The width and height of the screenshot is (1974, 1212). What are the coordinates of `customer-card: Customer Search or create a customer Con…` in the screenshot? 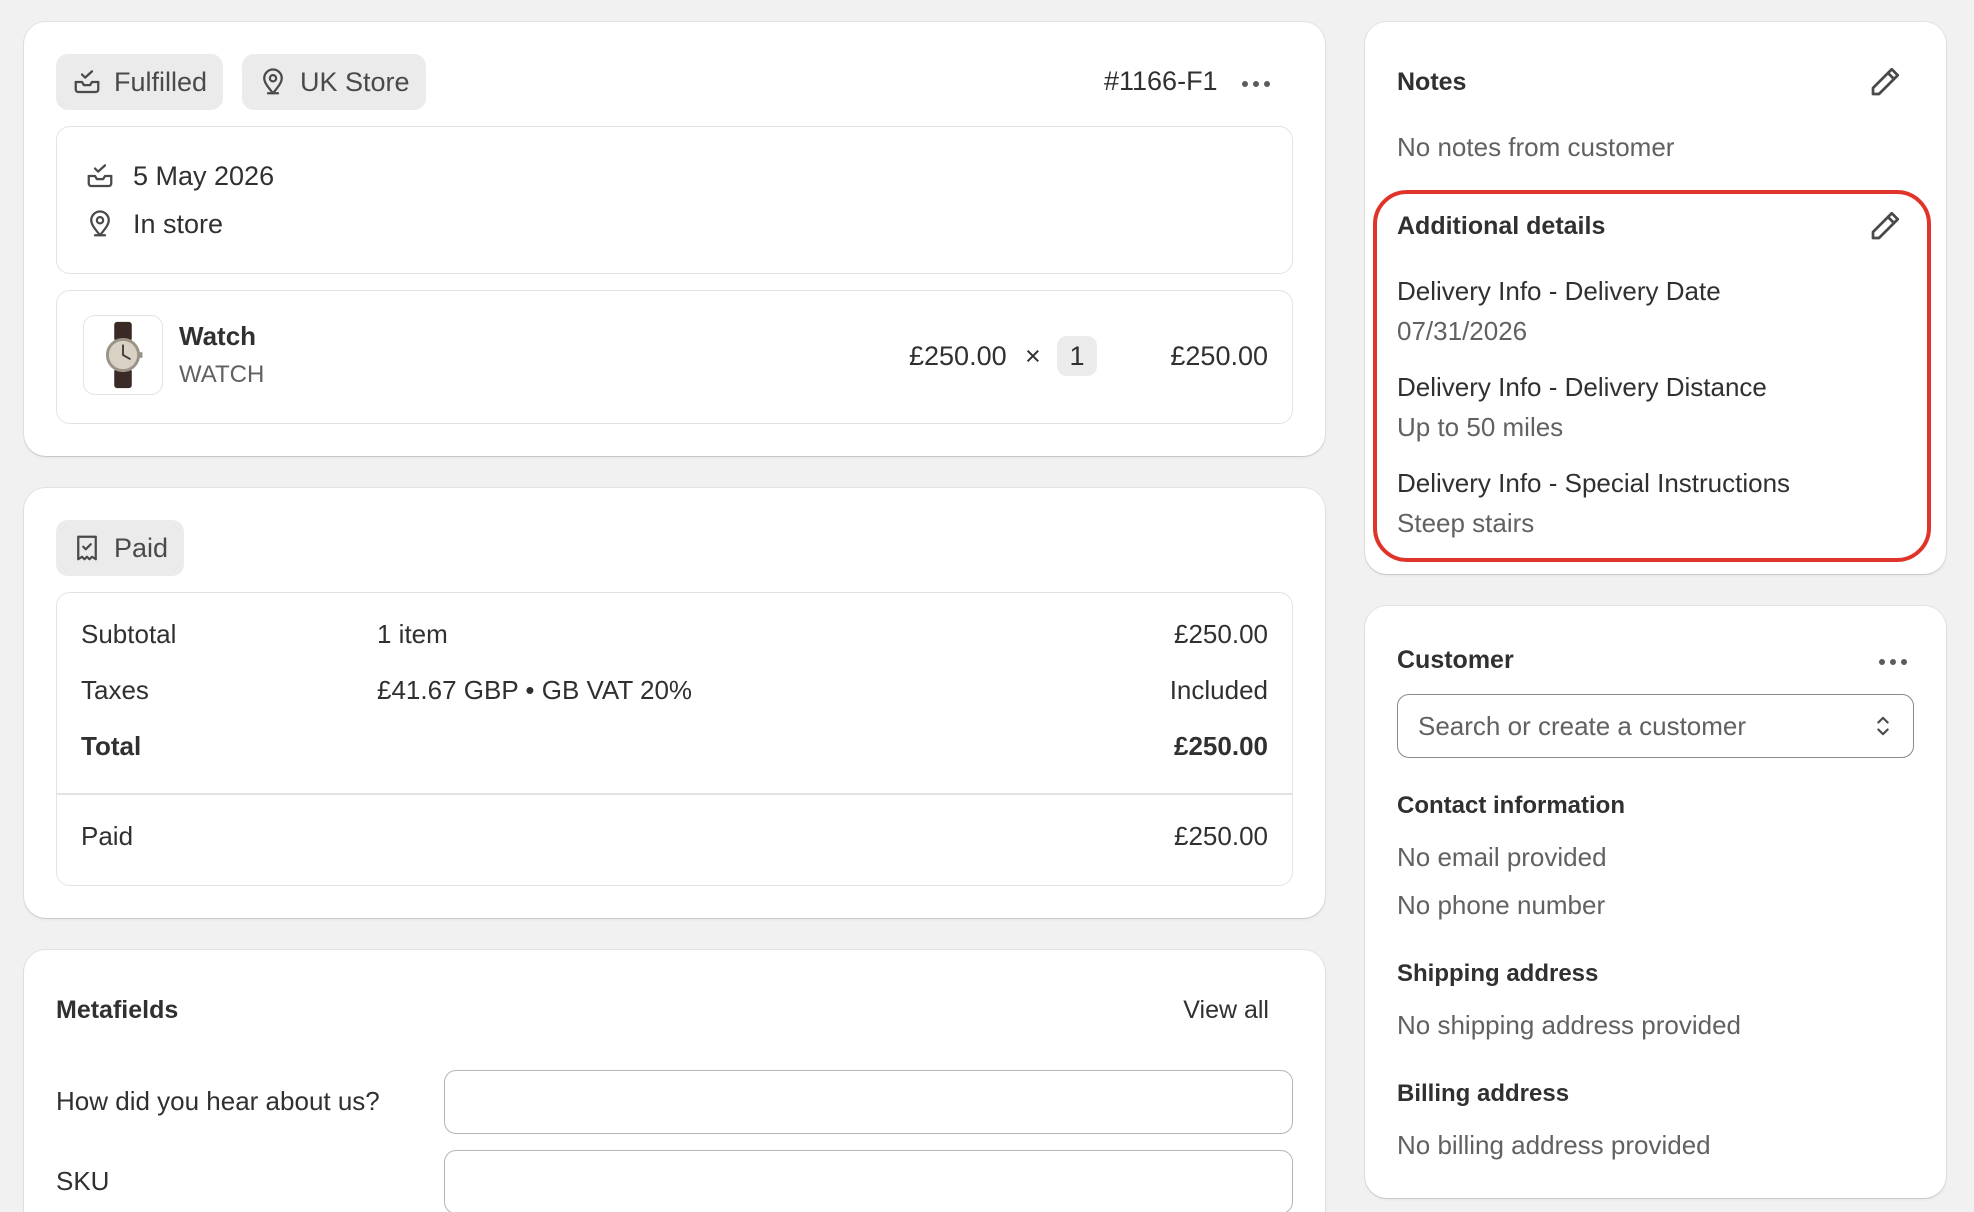 It's located at (1655, 902).